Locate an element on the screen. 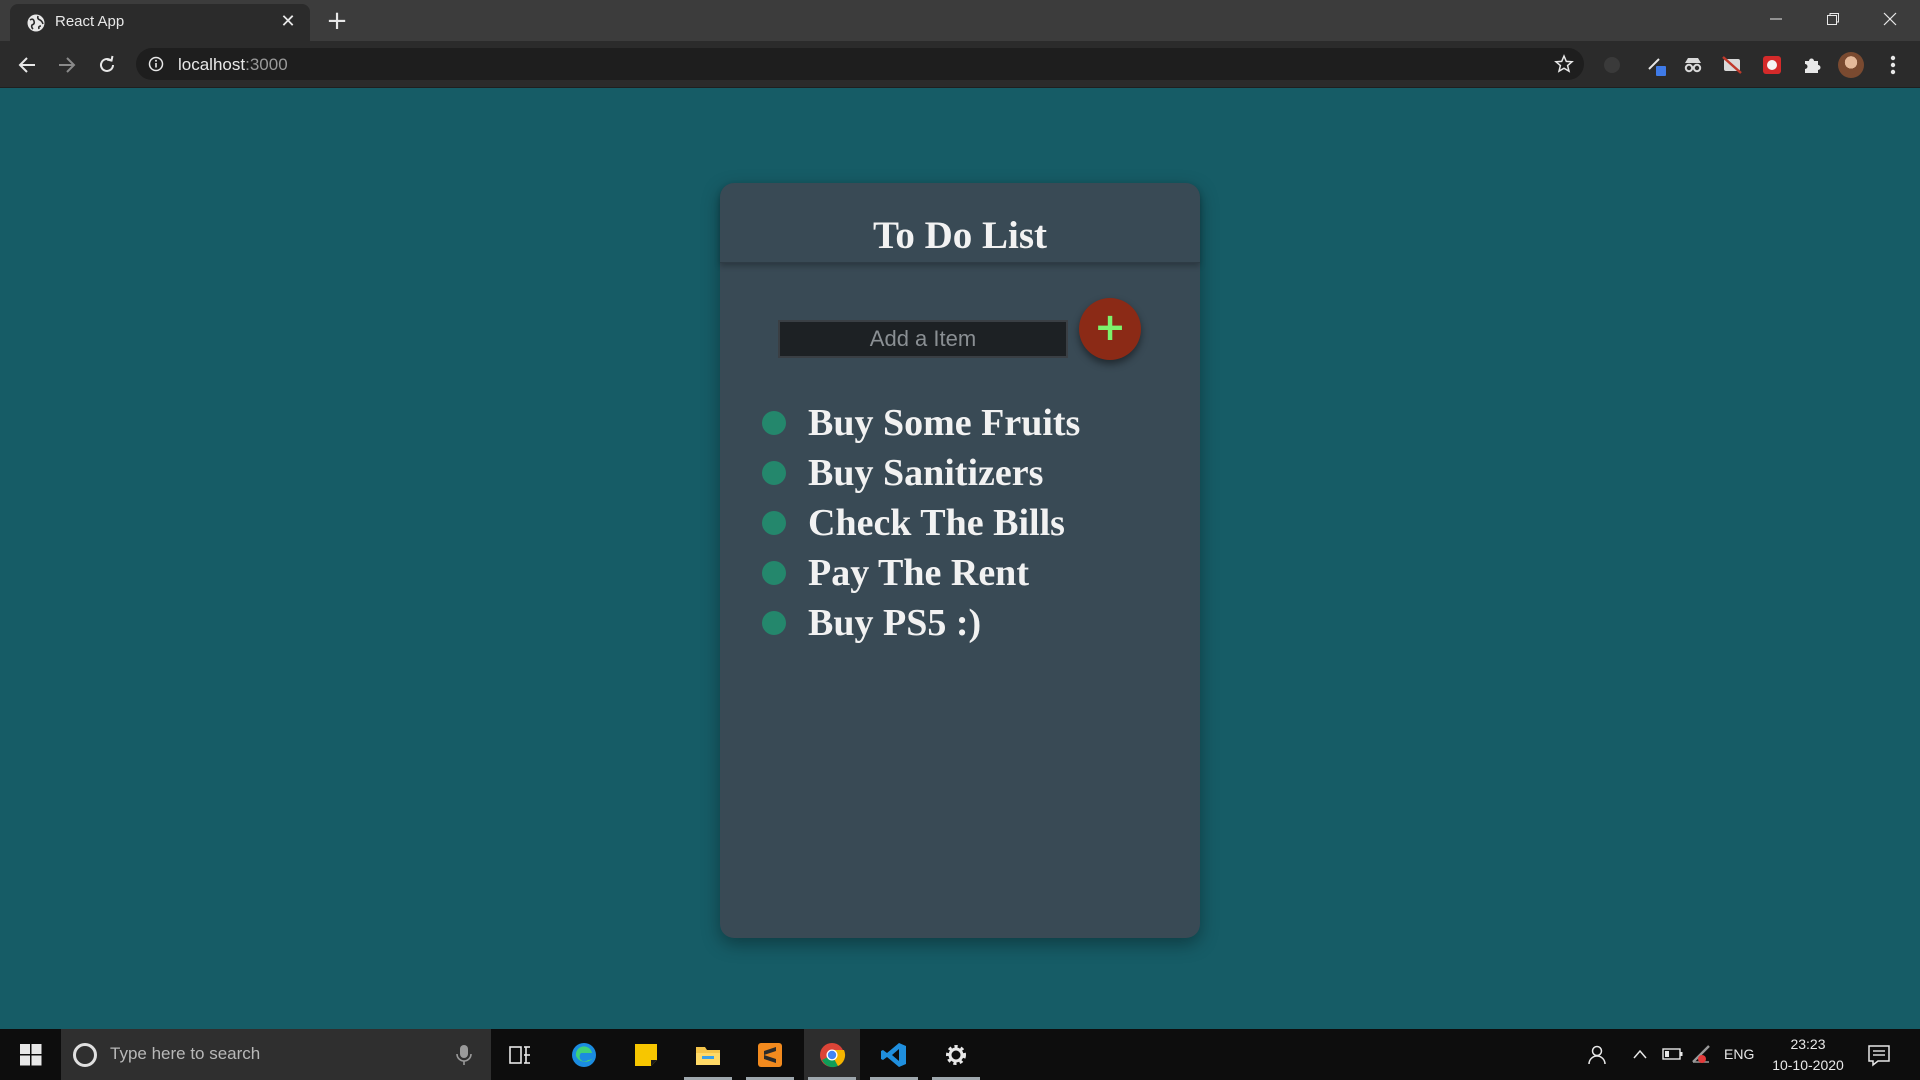 The height and width of the screenshot is (1080, 1920). back-arrow-icon is located at coordinates (26, 65).